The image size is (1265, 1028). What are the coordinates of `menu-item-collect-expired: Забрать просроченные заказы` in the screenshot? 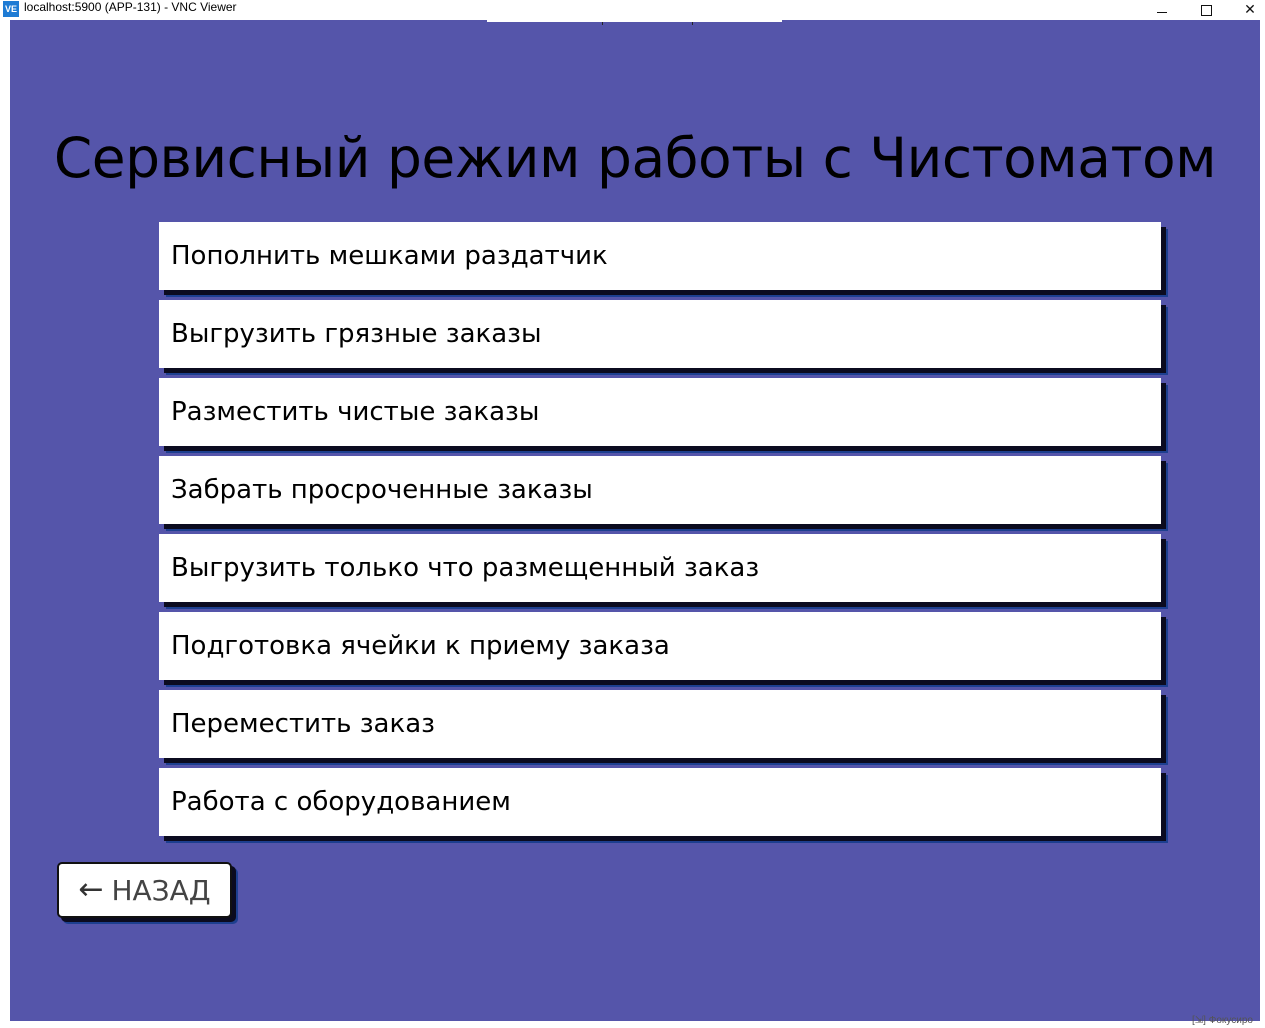 It's located at (660, 490).